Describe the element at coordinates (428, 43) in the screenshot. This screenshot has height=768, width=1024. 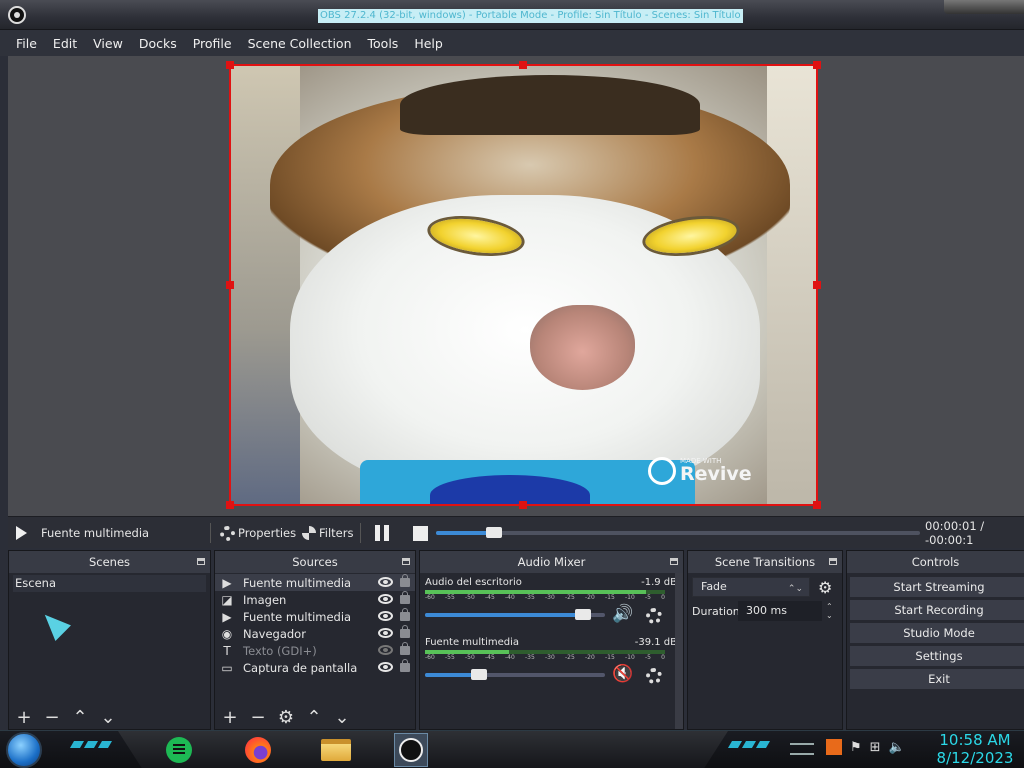
I see `menu-help: Help` at that location.